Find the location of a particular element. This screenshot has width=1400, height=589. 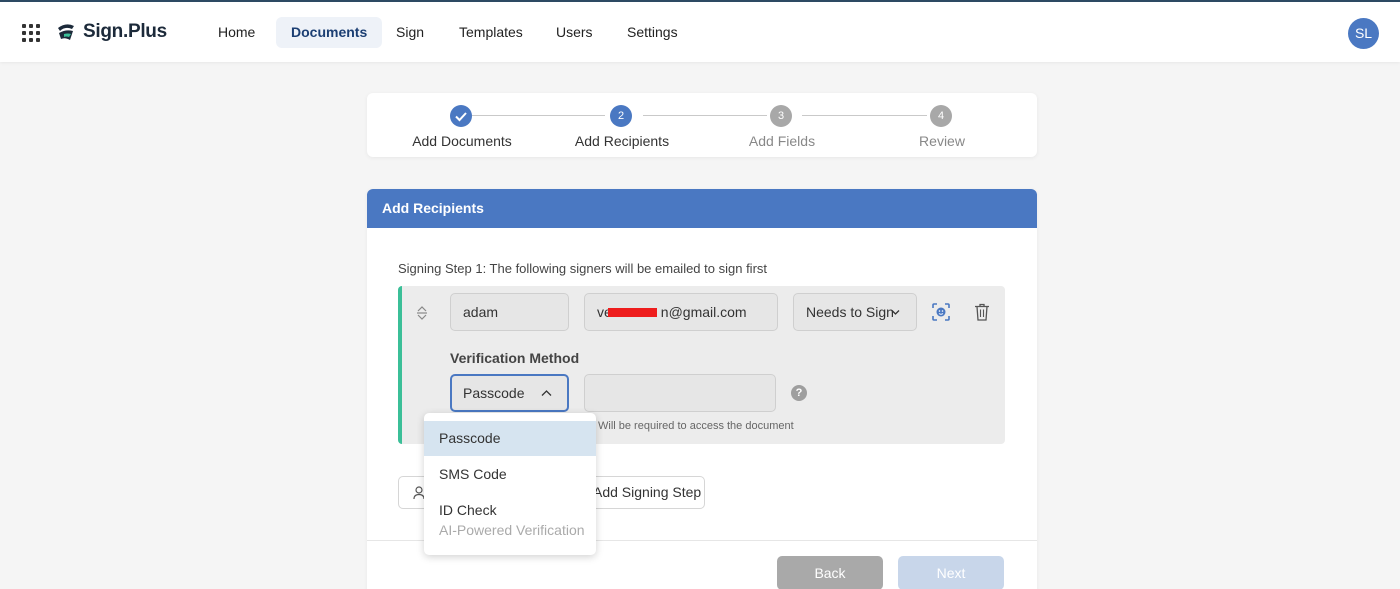

step-1-label: Add Documents is located at coordinates (462, 141).